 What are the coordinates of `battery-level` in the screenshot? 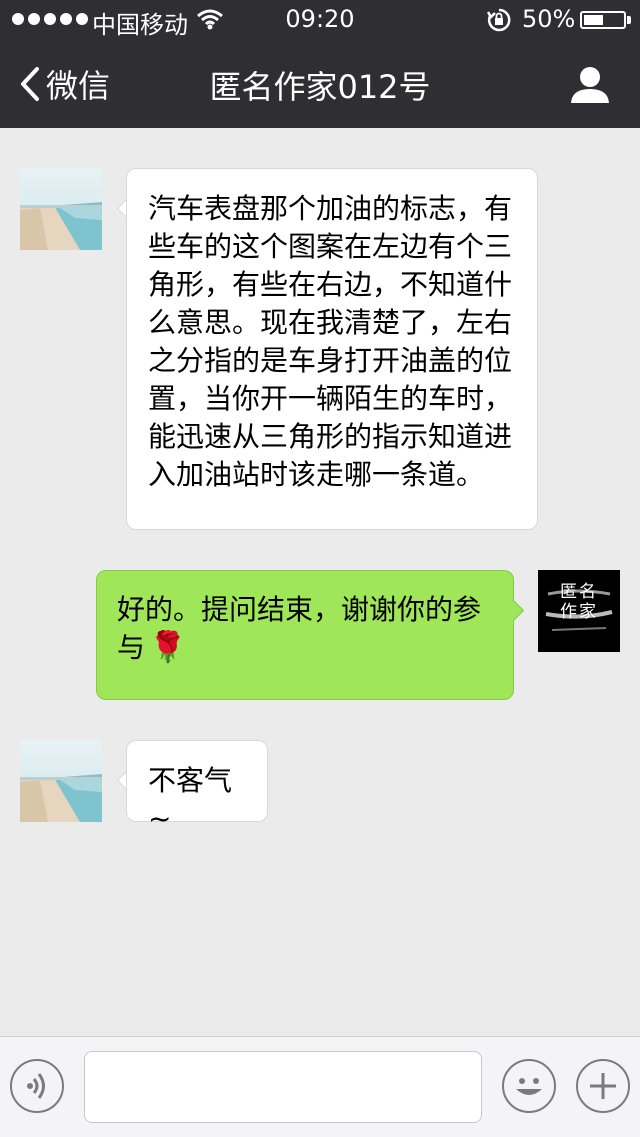 It's located at (593, 20).